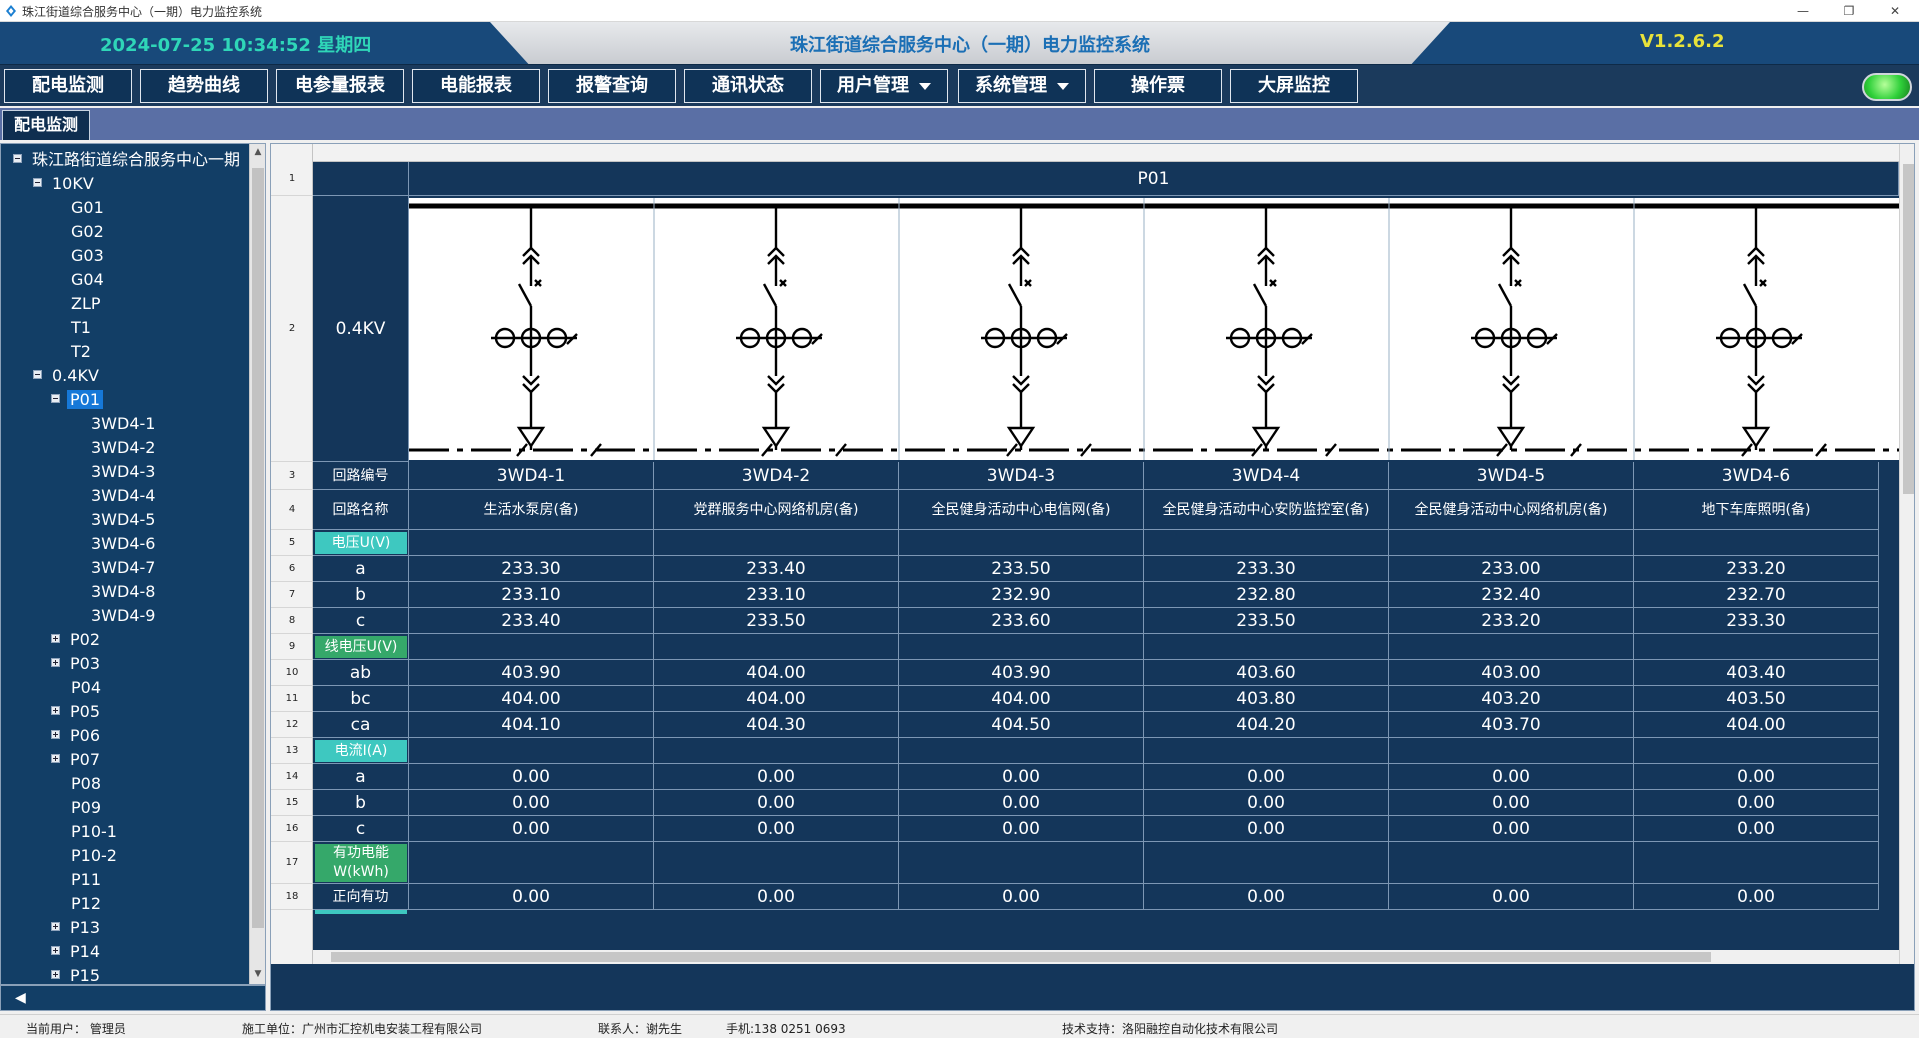  What do you see at coordinates (77, 760) in the screenshot?
I see `tree-item-panel: P07` at bounding box center [77, 760].